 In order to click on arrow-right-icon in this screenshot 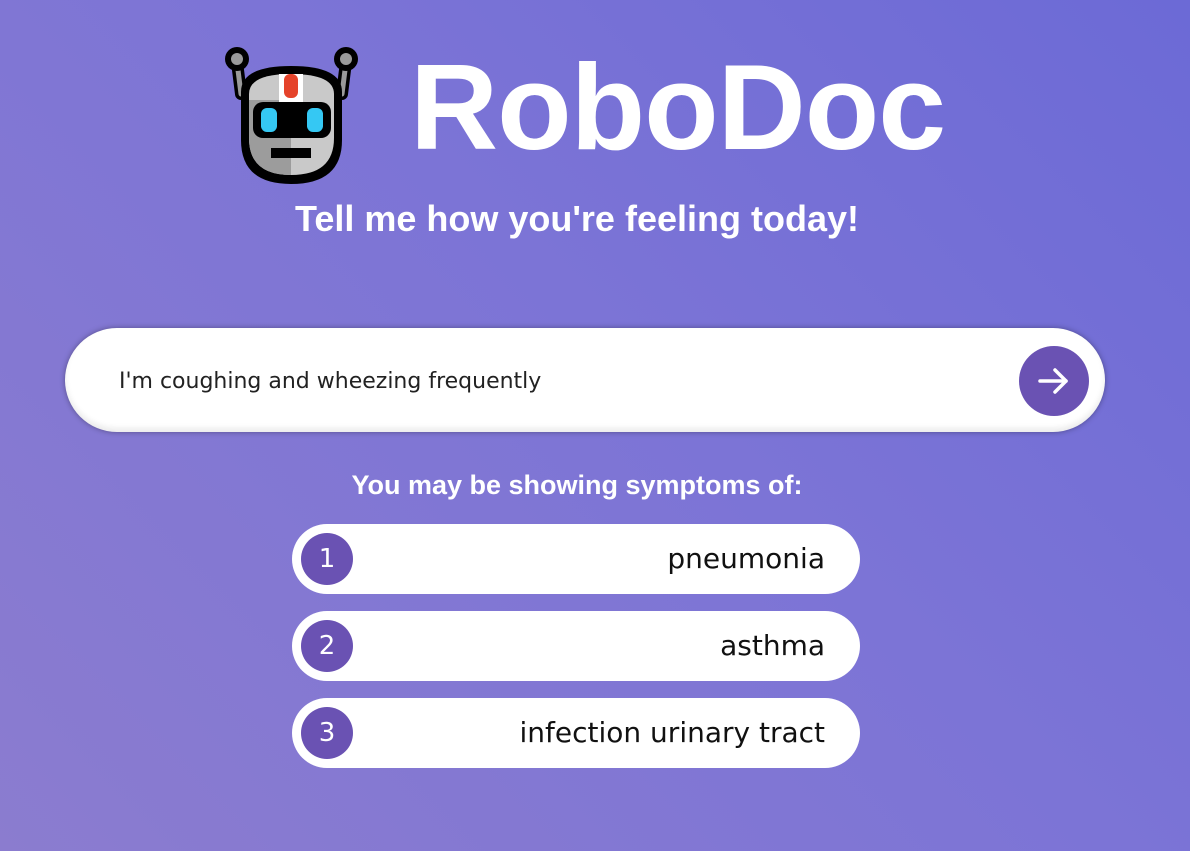, I will do `click(1053, 381)`.